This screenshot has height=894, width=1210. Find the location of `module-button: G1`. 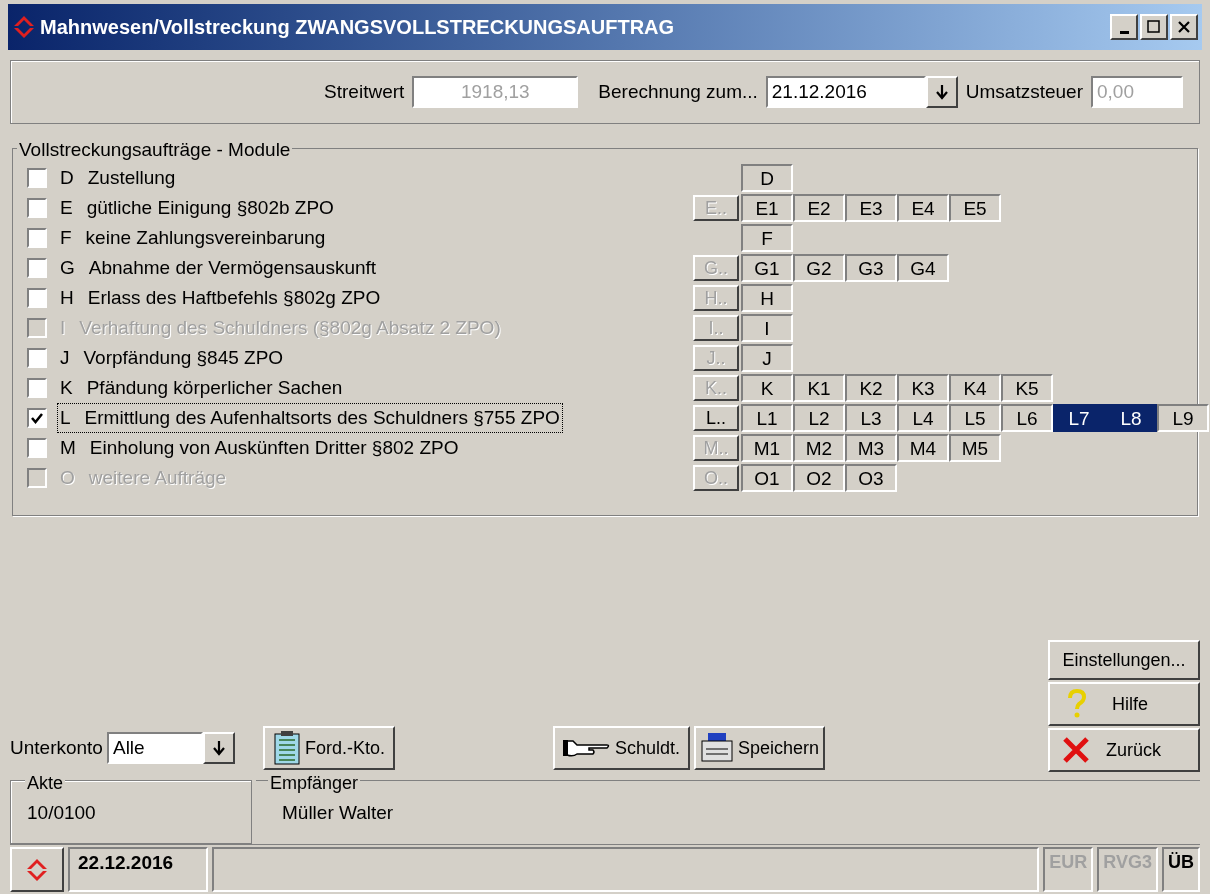

module-button: G1 is located at coordinates (767, 268).